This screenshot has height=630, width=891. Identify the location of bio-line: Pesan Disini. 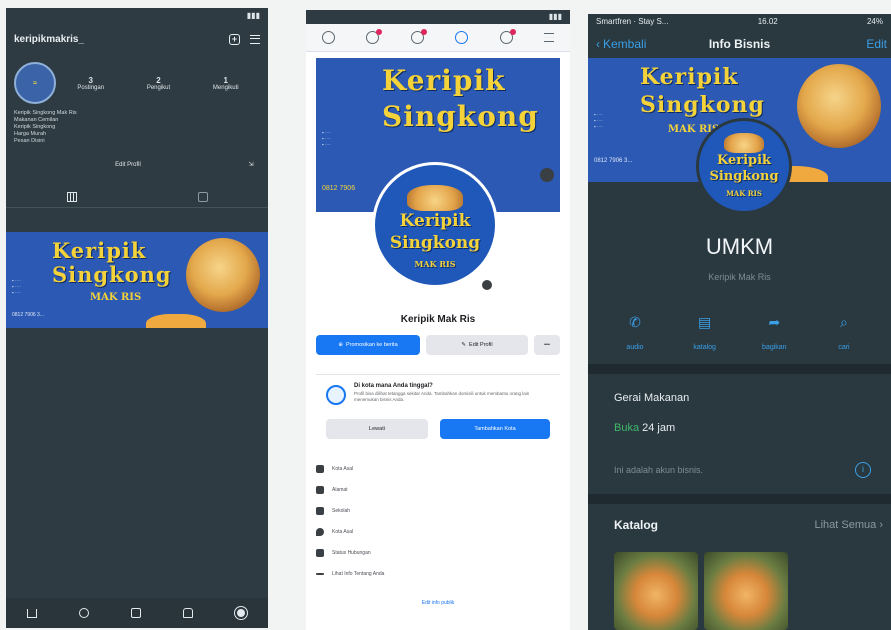
(29, 141).